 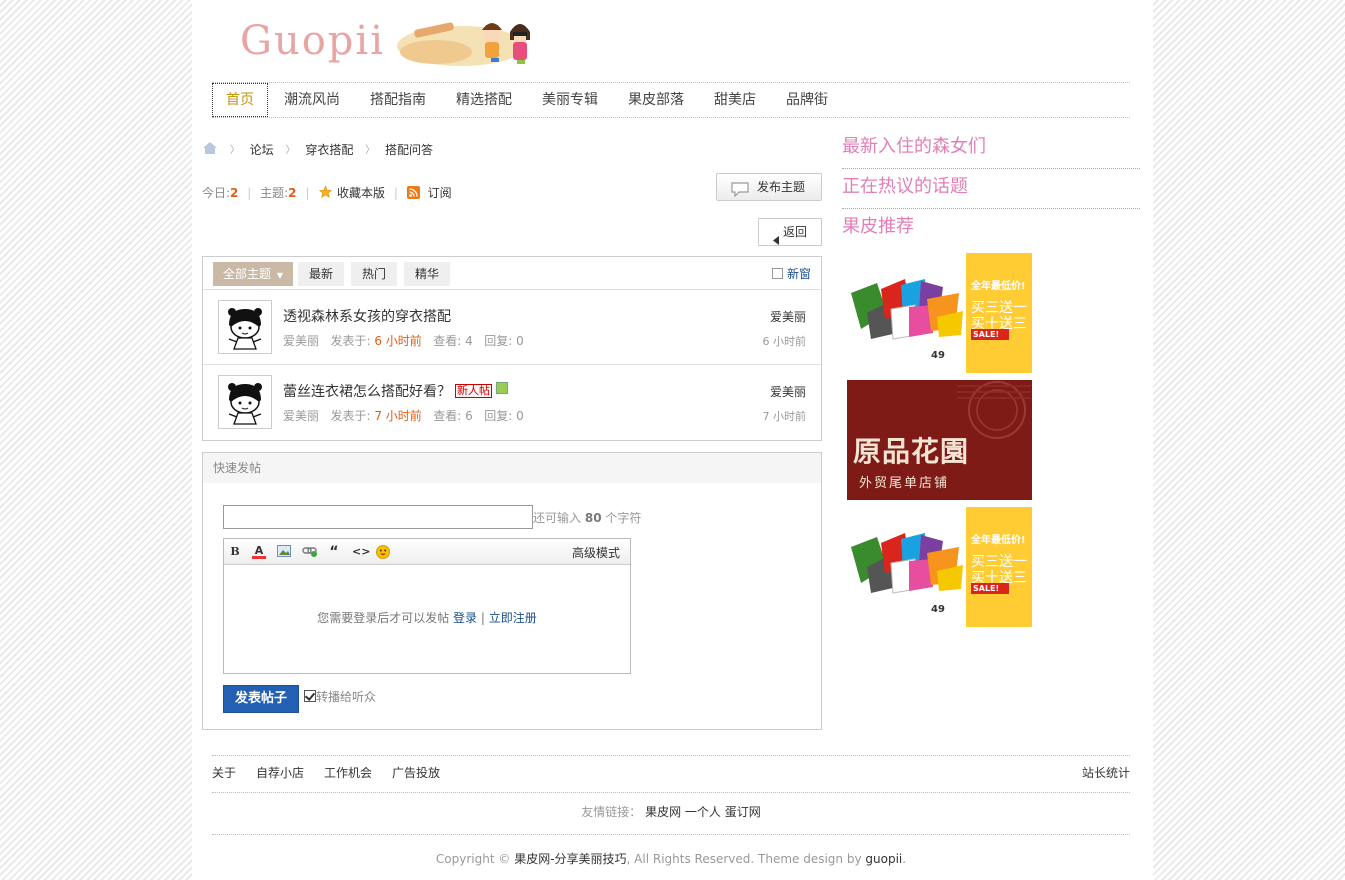 What do you see at coordinates (224, 773) in the screenshot?
I see `footer-link-about: 关于` at bounding box center [224, 773].